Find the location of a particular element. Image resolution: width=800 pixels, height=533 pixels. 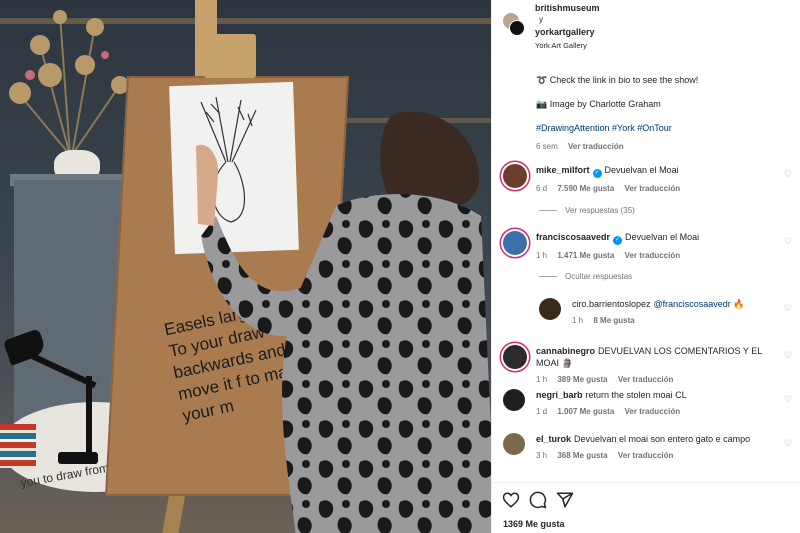

caption-line: ➰ Check the link in bio to see the show! is located at coordinates (617, 80).